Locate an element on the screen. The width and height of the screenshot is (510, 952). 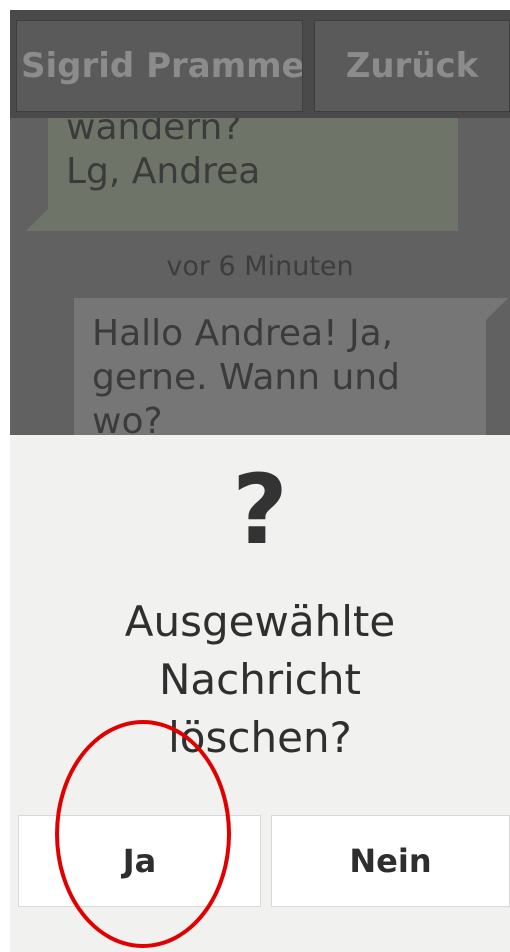
incoming-message-bubble: wandern? Lg, Andrea is located at coordinates (242, 174).